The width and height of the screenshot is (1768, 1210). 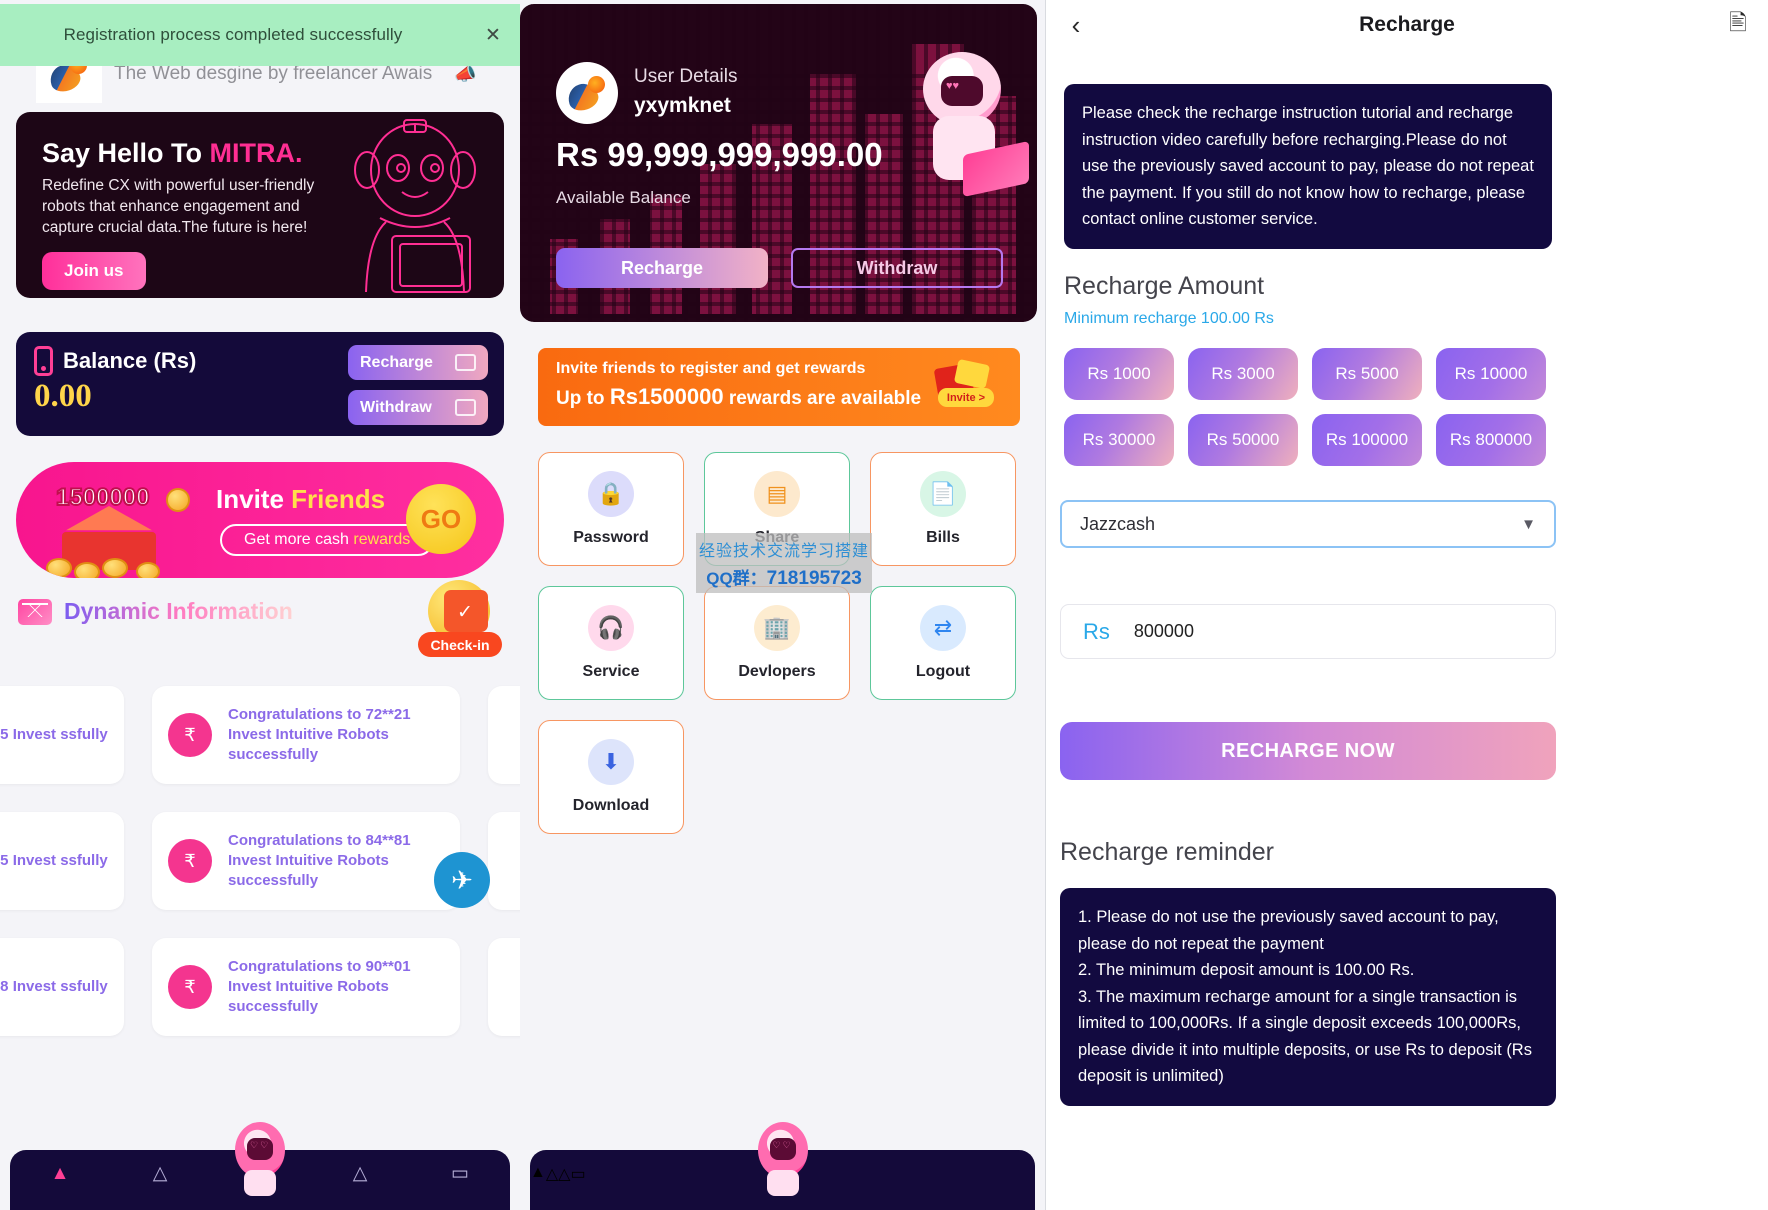 I want to click on amount-option-1000: Rs 1000, so click(x=1119, y=374).